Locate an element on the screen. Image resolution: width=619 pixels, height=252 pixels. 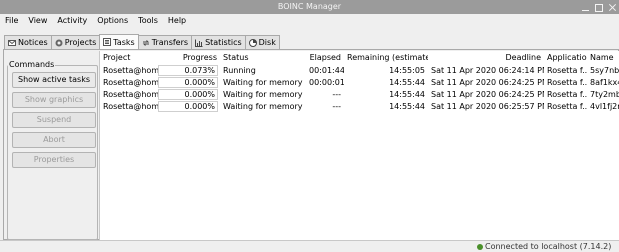
menu-activity: Activity is located at coordinates (72, 21).